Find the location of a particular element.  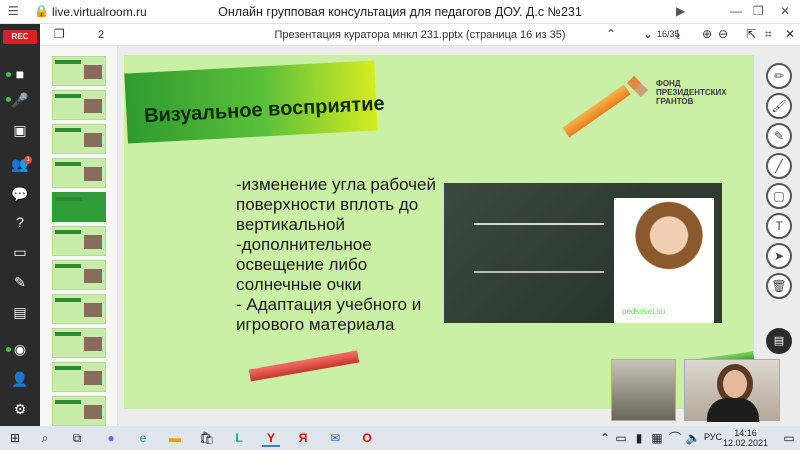

line-icon: ╱ is located at coordinates (779, 166).